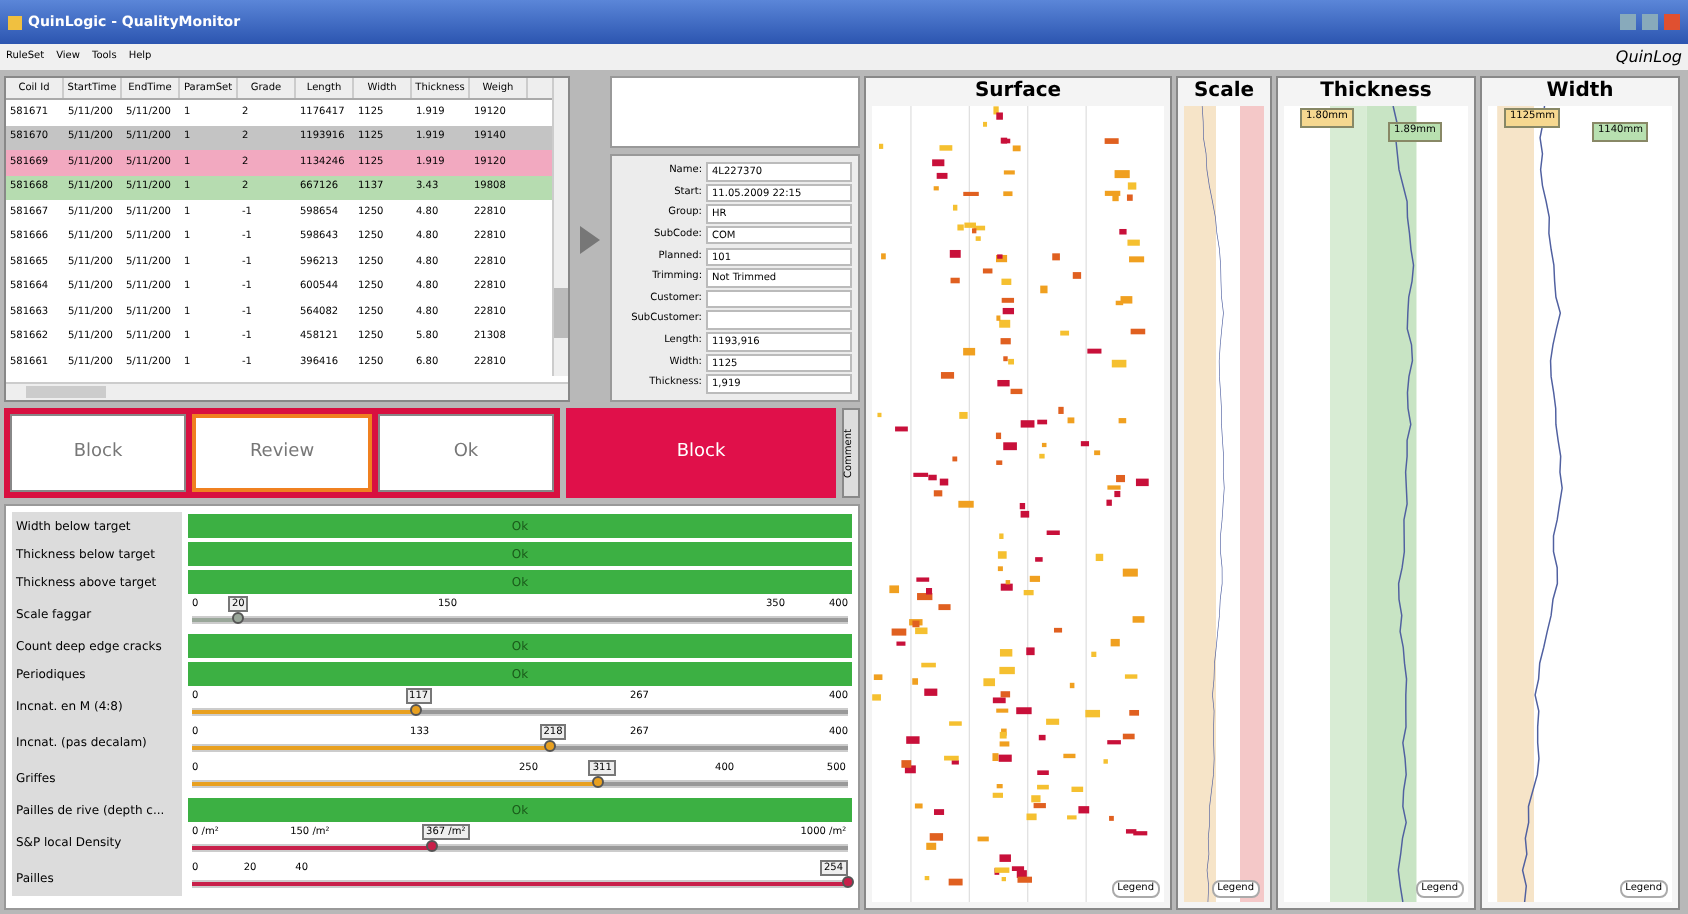  I want to click on minimize-button, so click(1628, 22).